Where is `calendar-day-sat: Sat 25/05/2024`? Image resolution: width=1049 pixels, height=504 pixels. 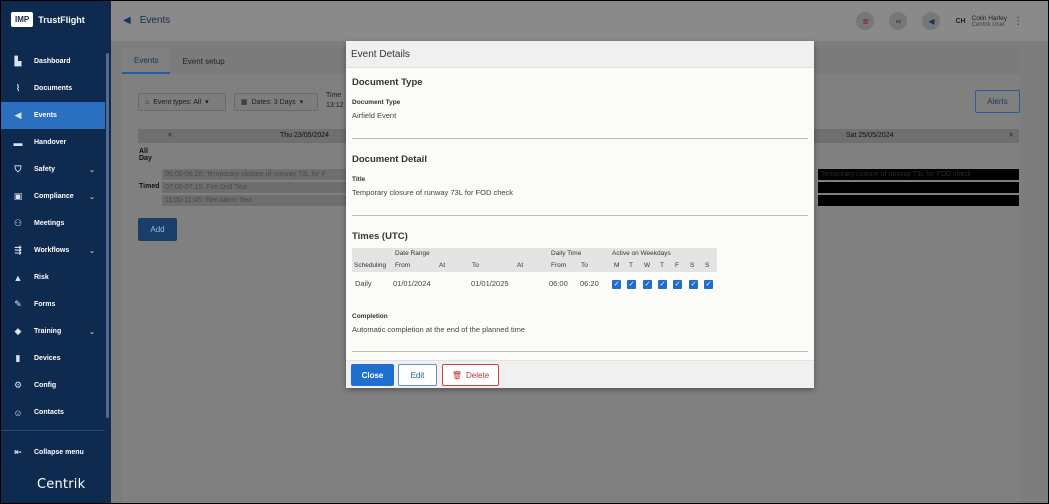
calendar-day-sat: Sat 25/05/2024 is located at coordinates (870, 135).